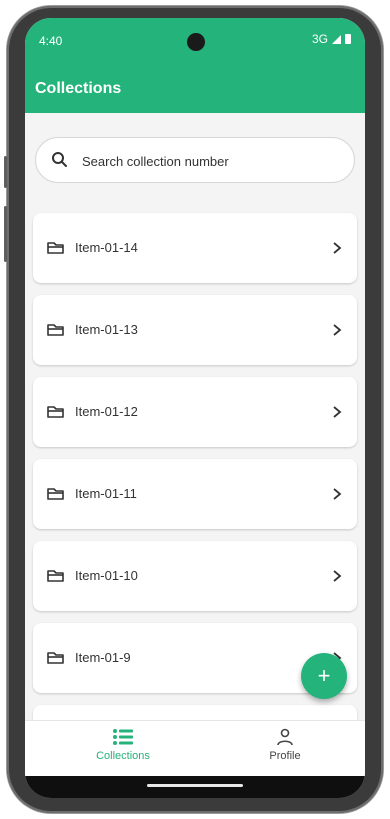  I want to click on home-indicator, so click(195, 785).